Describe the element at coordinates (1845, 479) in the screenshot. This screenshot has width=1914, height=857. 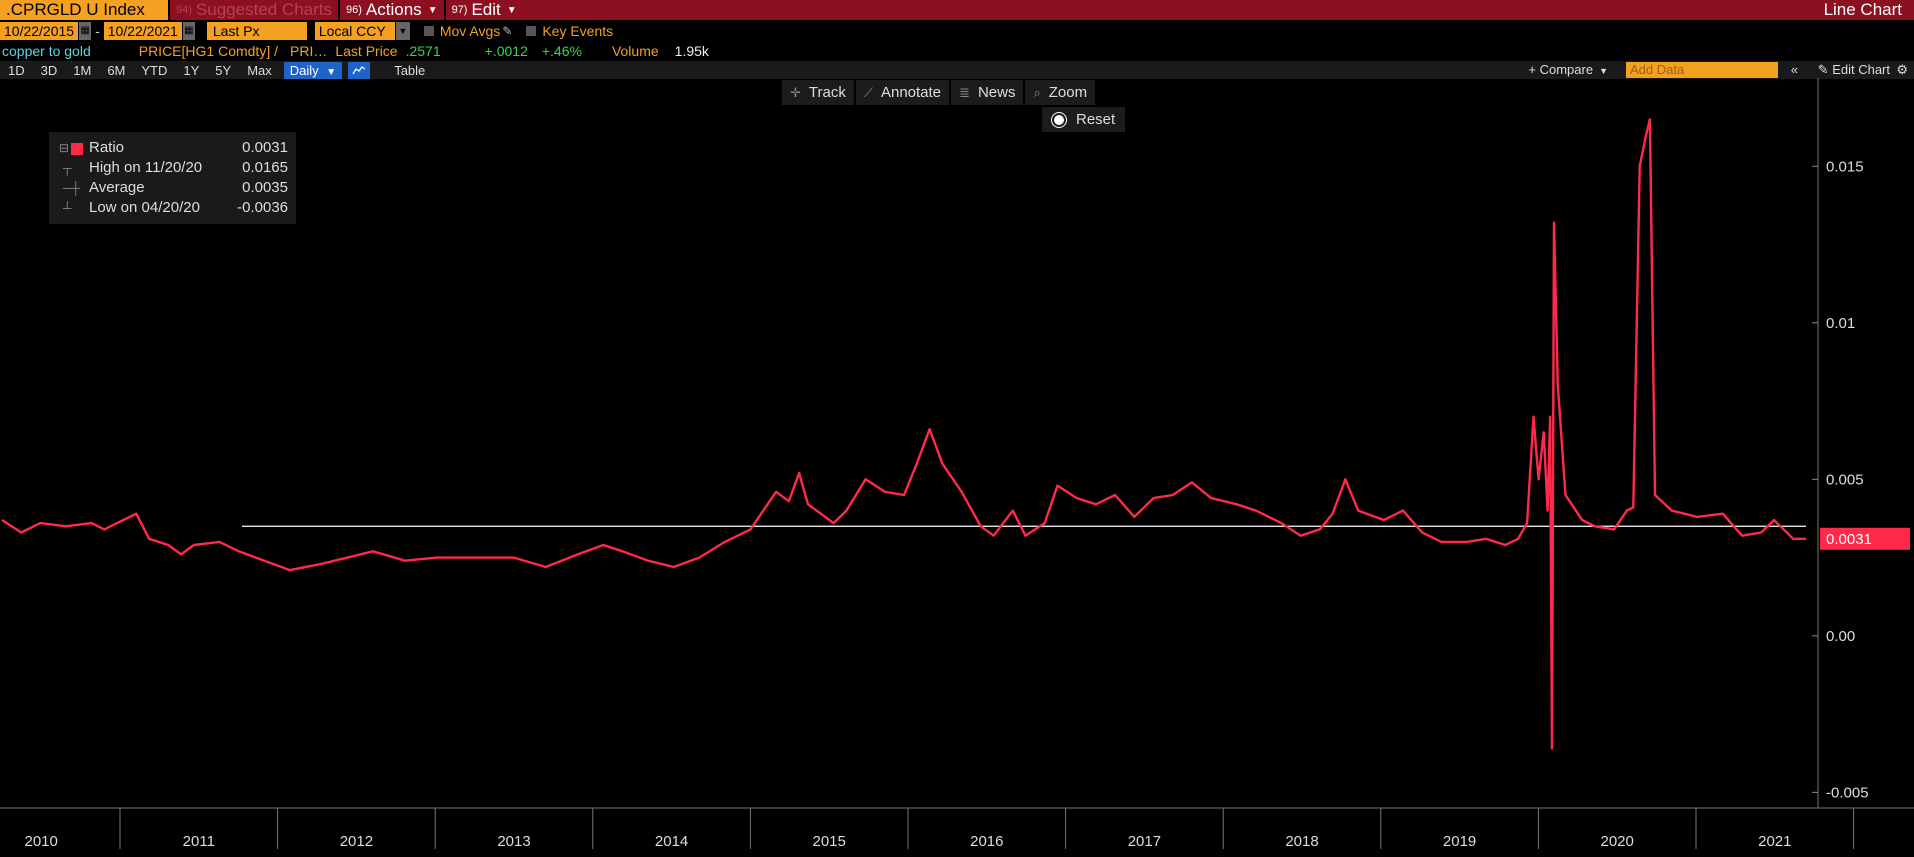
I see `y-tick-label: 0.005` at that location.